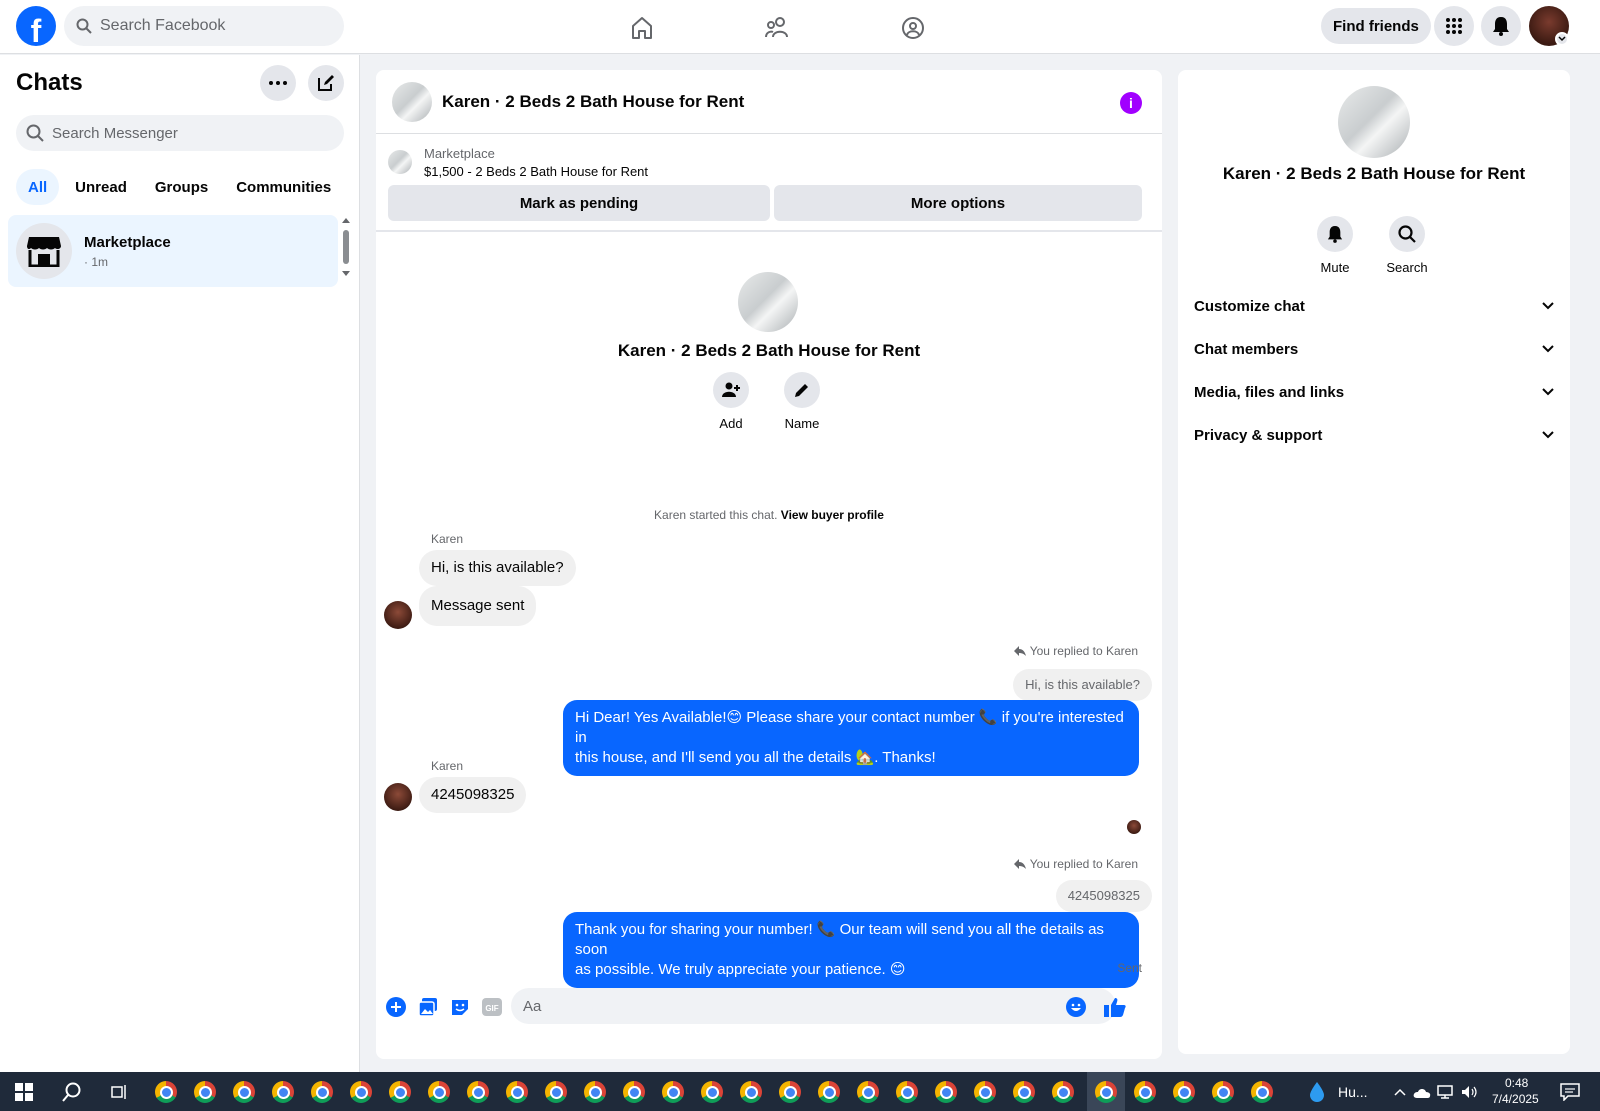 This screenshot has width=1600, height=1111. I want to click on notifications-bell-icon, so click(1501, 26).